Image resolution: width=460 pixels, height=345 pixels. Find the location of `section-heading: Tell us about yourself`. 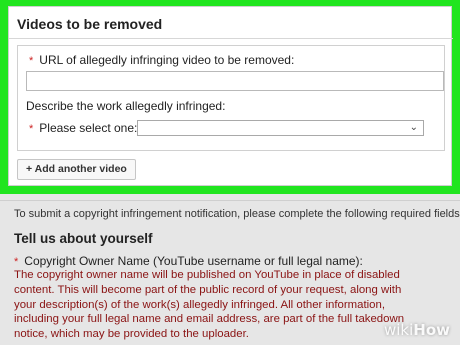

section-heading: Tell us about yourself is located at coordinates (83, 238).